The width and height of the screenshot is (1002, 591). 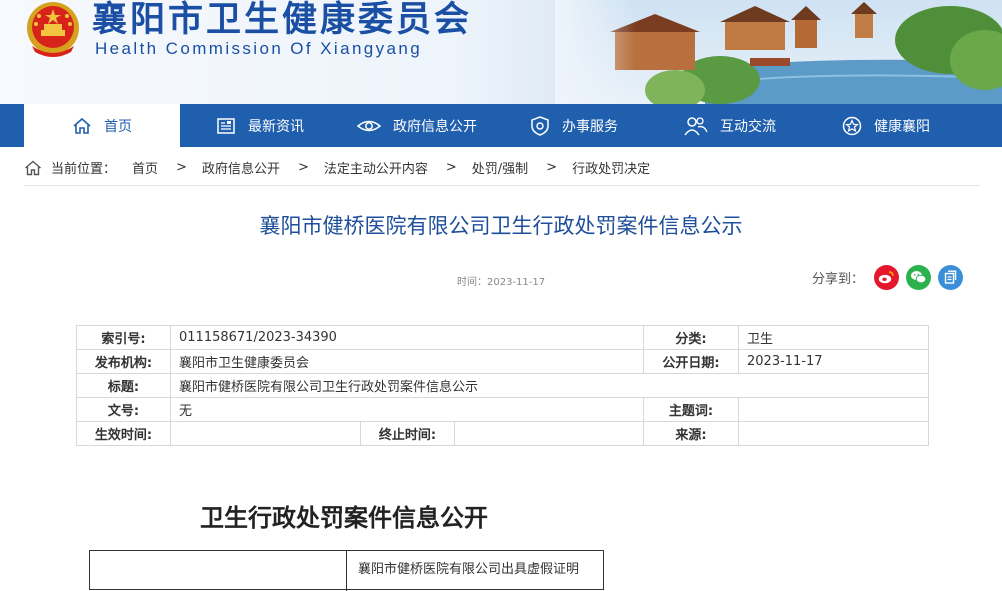 I want to click on nav-item-services: 办事服务, so click(x=574, y=125).